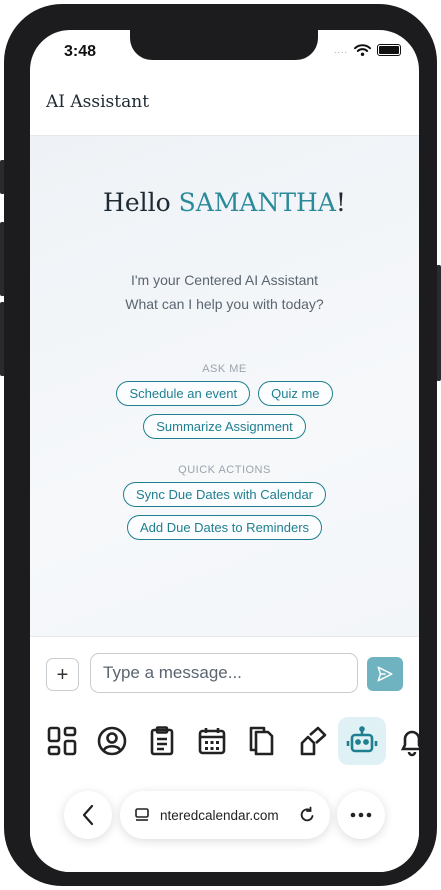  I want to click on browser-bar: nteredcalendar.com, so click(224, 825).